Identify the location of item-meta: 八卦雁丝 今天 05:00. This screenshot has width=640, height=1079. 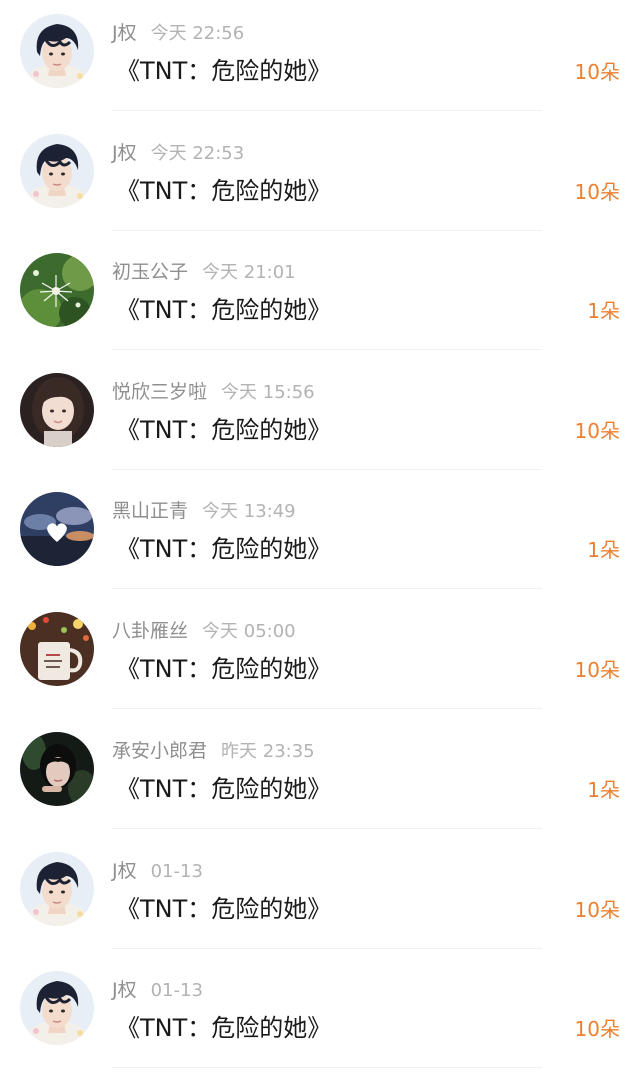
(204, 631).